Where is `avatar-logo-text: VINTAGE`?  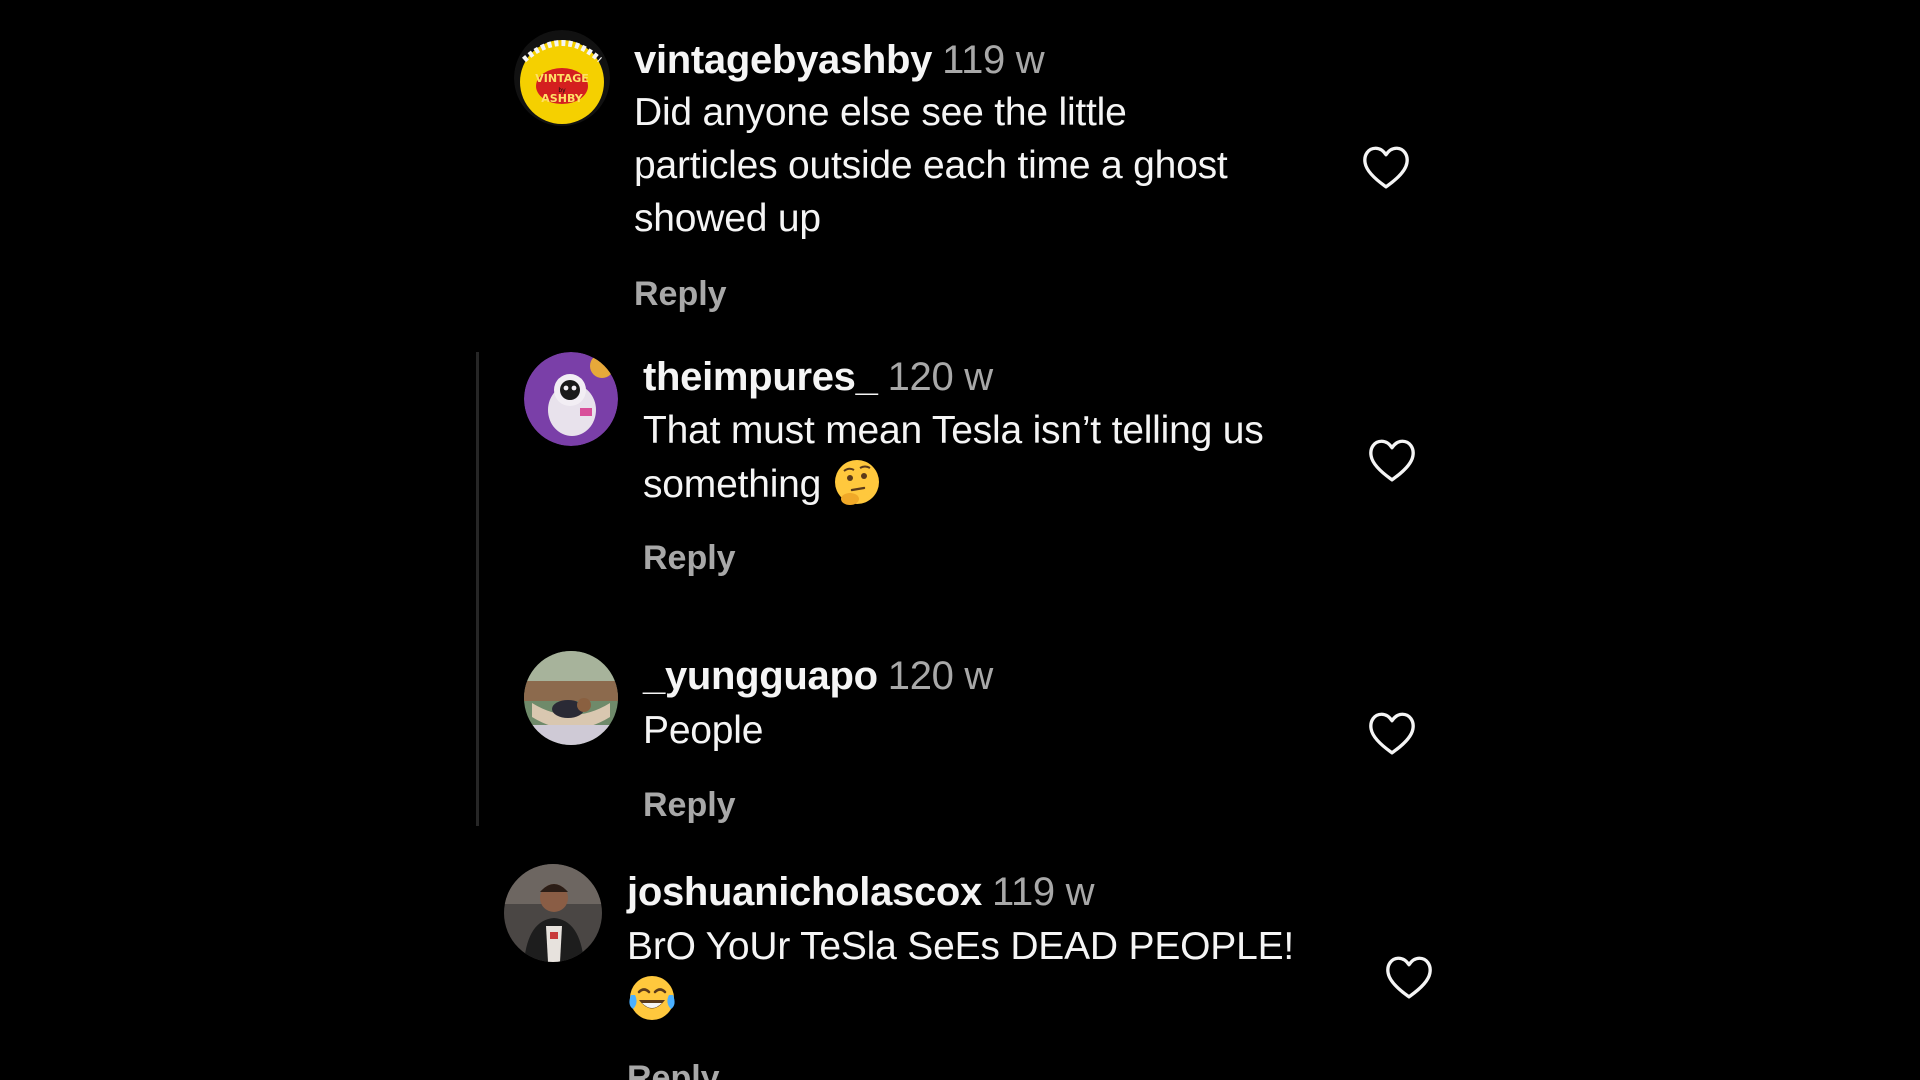
avatar-logo-text: VINTAGE is located at coordinates (562, 78).